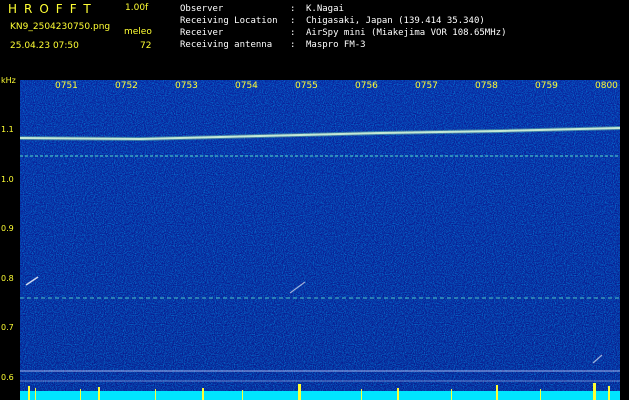 The height and width of the screenshot is (400, 629). I want to click on x-tick-label: 0754, so click(246, 86).